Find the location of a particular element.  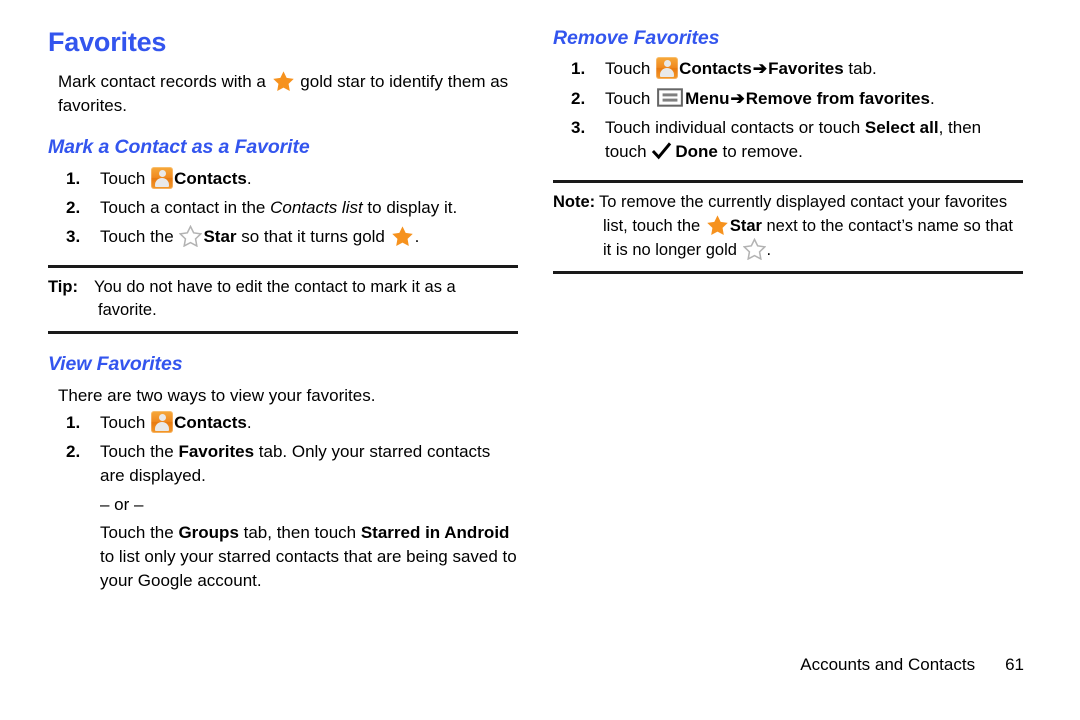

alt-bold-groups: Groups is located at coordinates (208, 532).